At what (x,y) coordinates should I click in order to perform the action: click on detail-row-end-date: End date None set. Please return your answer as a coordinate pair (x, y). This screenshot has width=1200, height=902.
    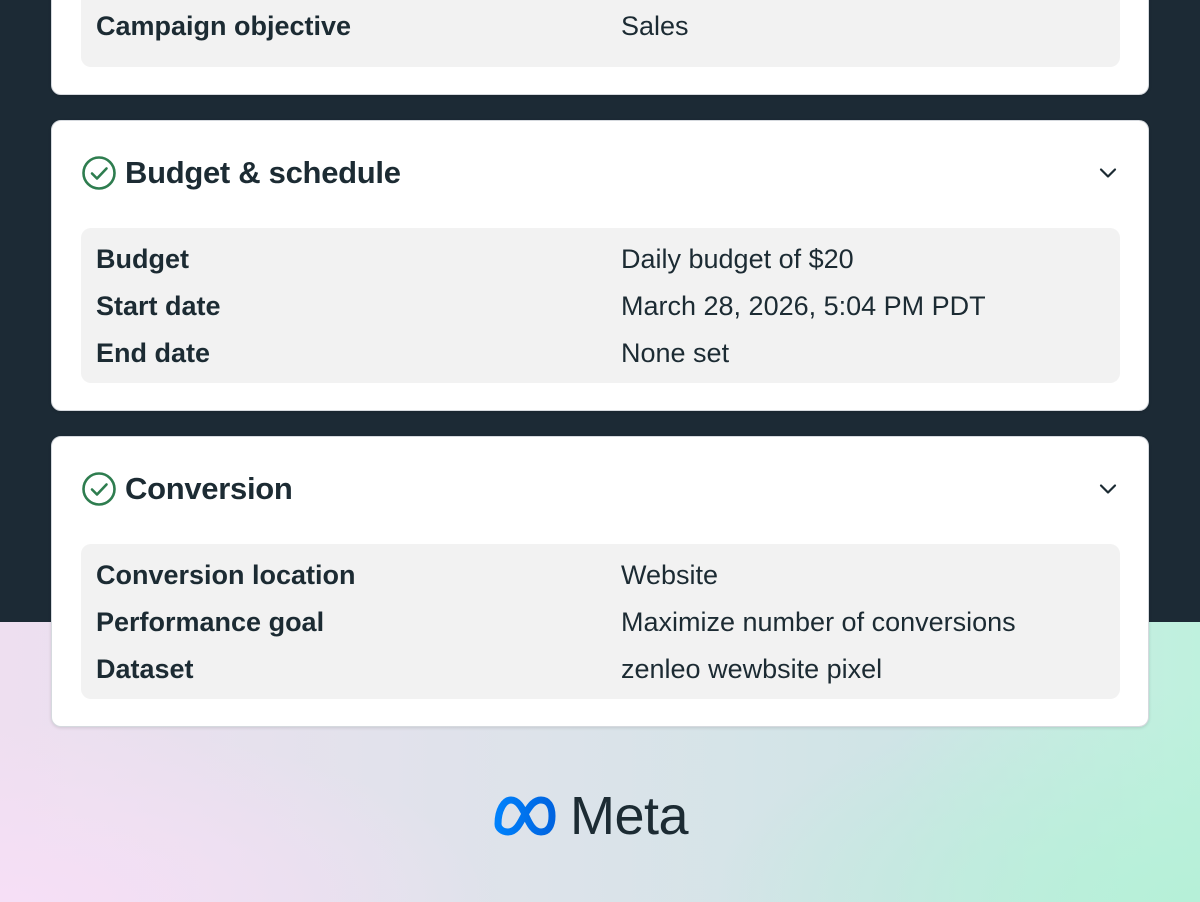
    Looking at the image, I should click on (600, 358).